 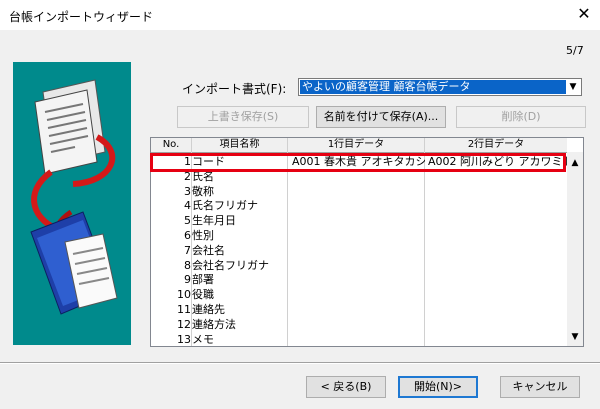 What do you see at coordinates (70, 127) in the screenshot?
I see `document-stack-icon` at bounding box center [70, 127].